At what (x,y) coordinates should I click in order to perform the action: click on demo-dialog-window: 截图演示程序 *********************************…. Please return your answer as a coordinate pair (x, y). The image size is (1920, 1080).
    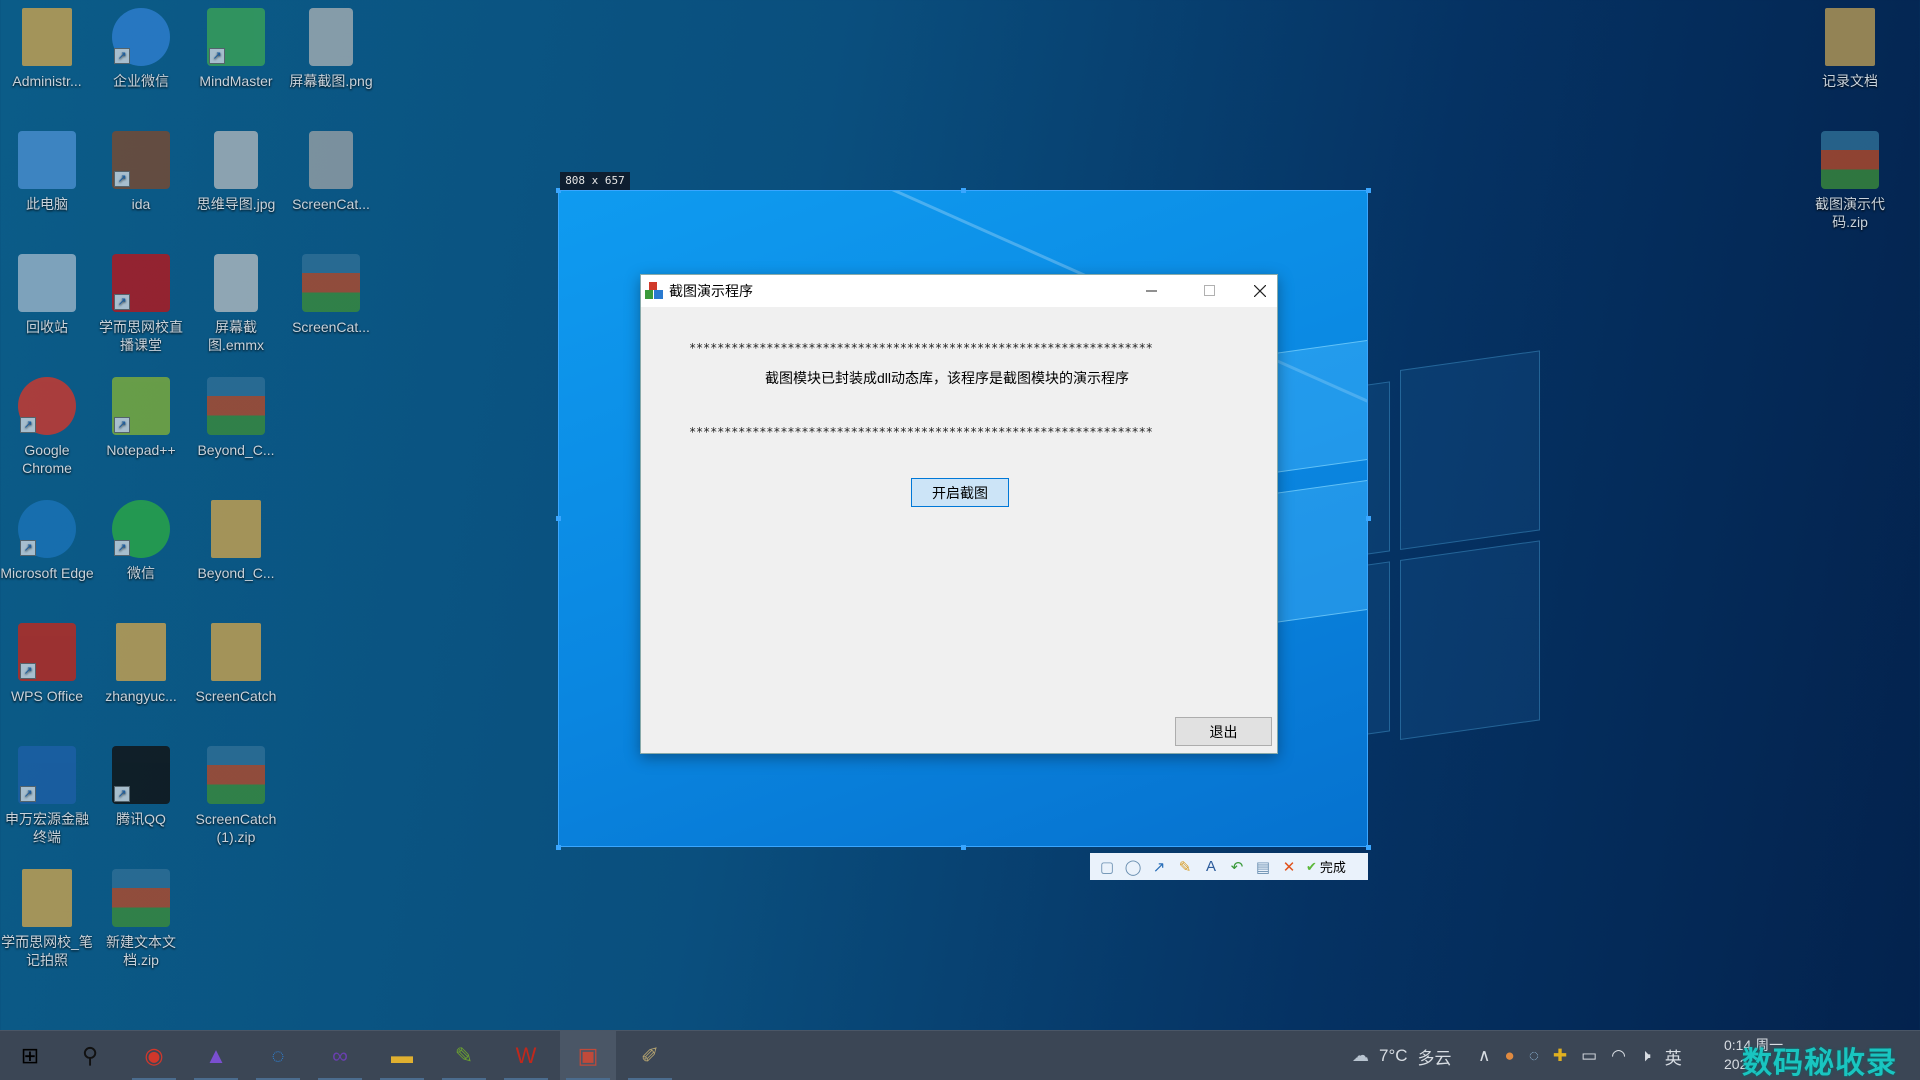
    Looking at the image, I should click on (959, 514).